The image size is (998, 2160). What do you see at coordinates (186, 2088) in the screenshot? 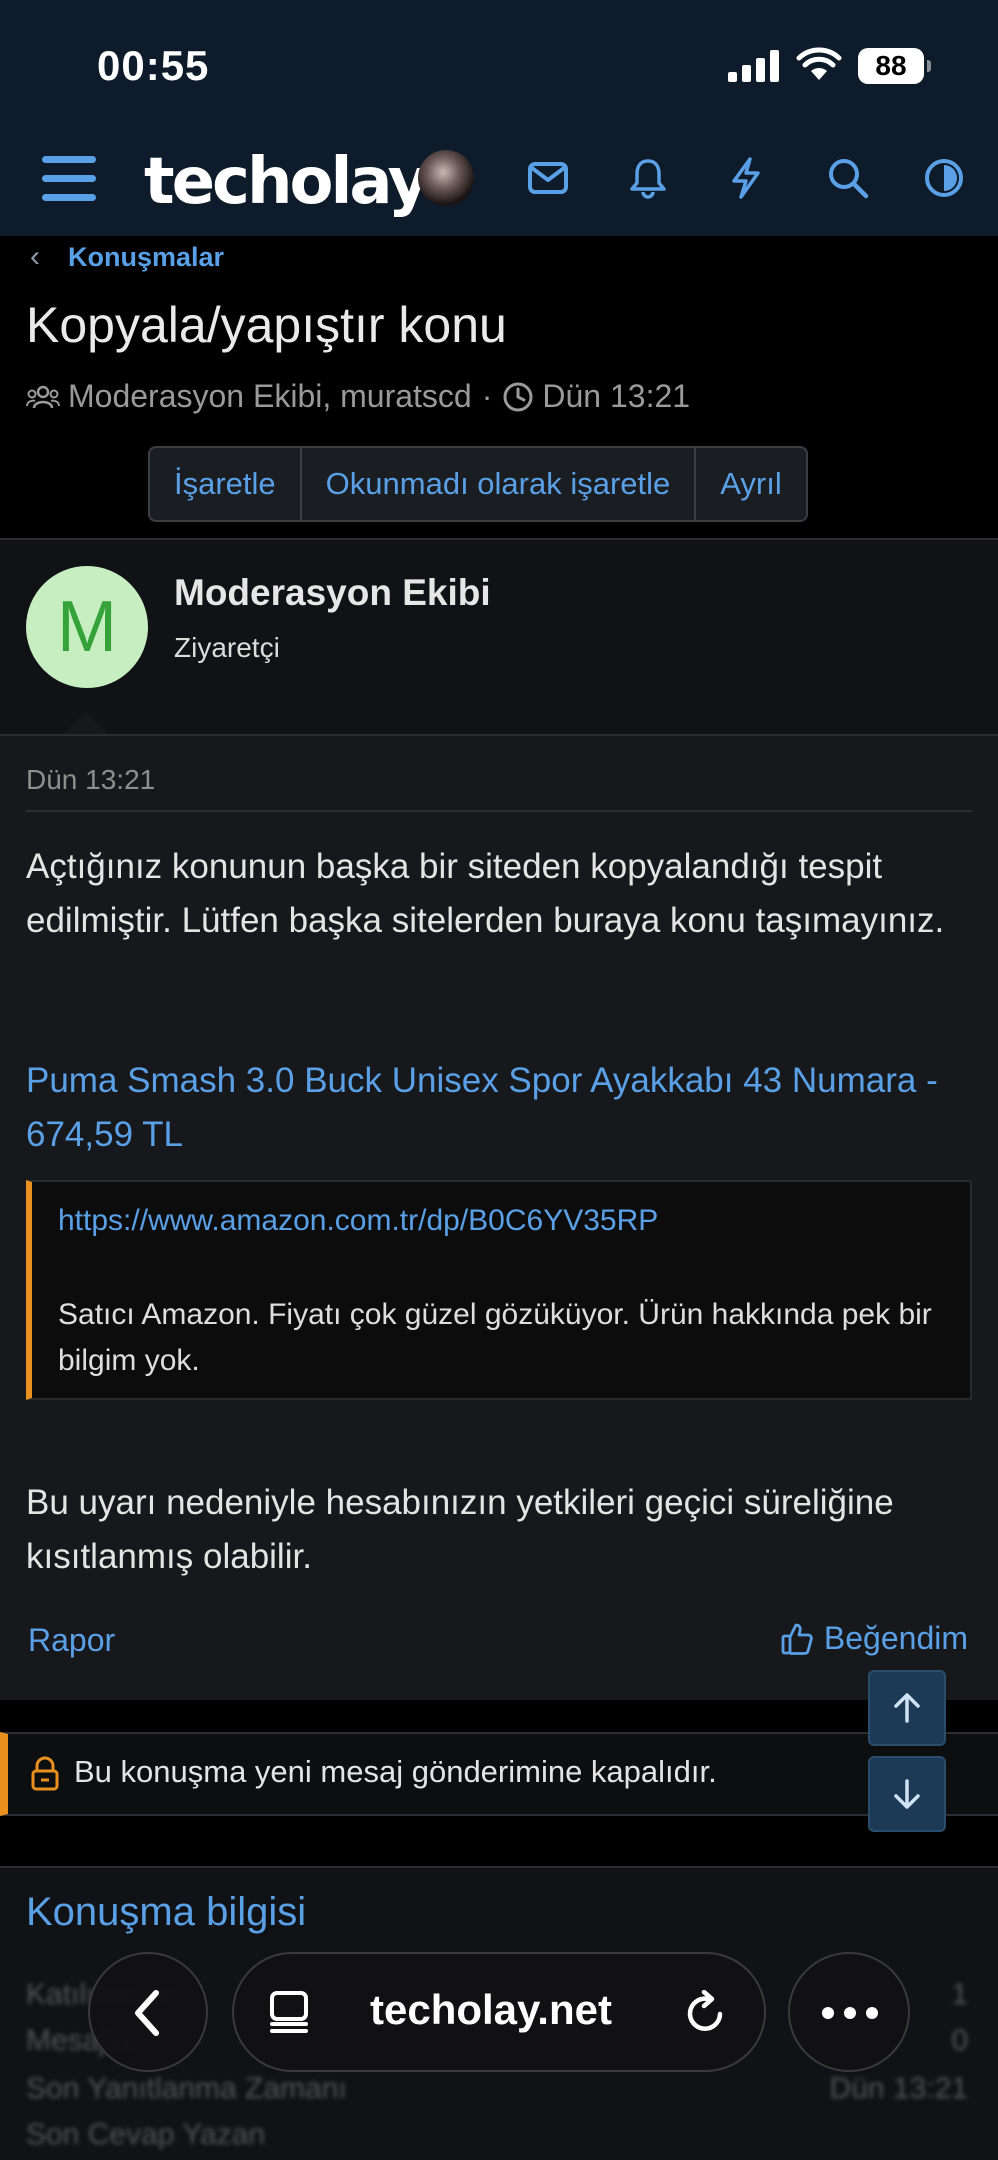
I see `info-row-label: Son Yanıtlanma Zamanı` at bounding box center [186, 2088].